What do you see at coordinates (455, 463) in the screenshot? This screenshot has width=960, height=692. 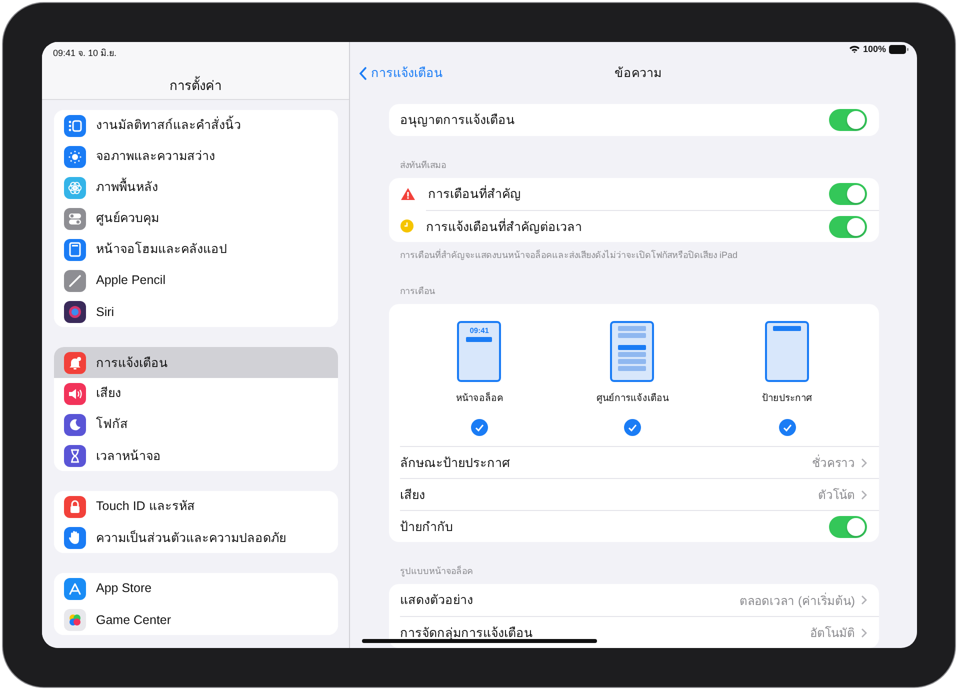 I see `row-label: ลักษณะป้ายประกาศ` at bounding box center [455, 463].